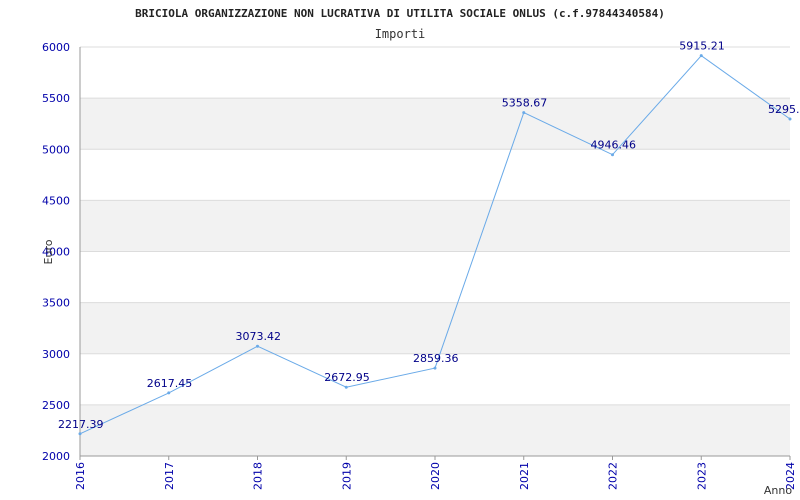 The width and height of the screenshot is (800, 500). What do you see at coordinates (613, 476) in the screenshot?
I see `x-tick-label: 2022` at bounding box center [613, 476].